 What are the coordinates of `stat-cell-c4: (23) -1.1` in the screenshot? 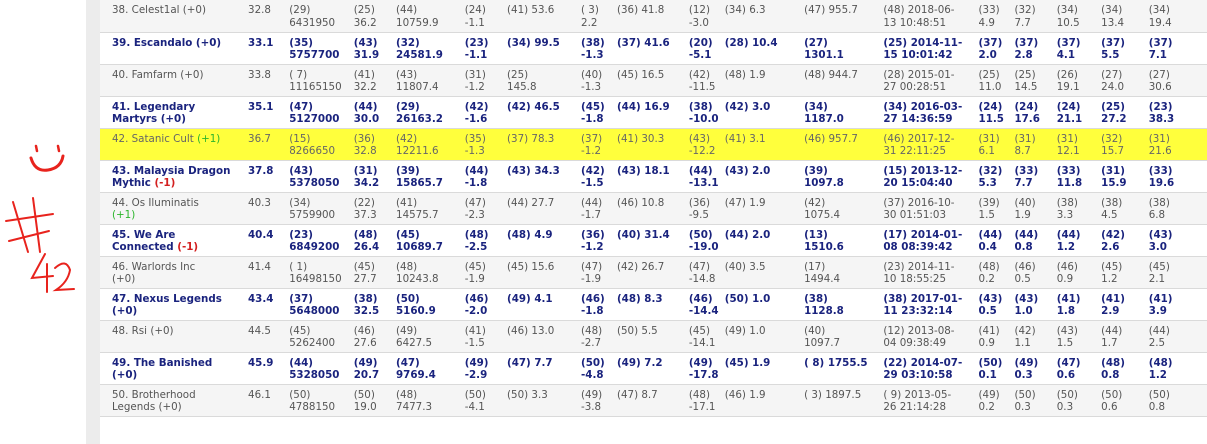 It's located at (486, 48).